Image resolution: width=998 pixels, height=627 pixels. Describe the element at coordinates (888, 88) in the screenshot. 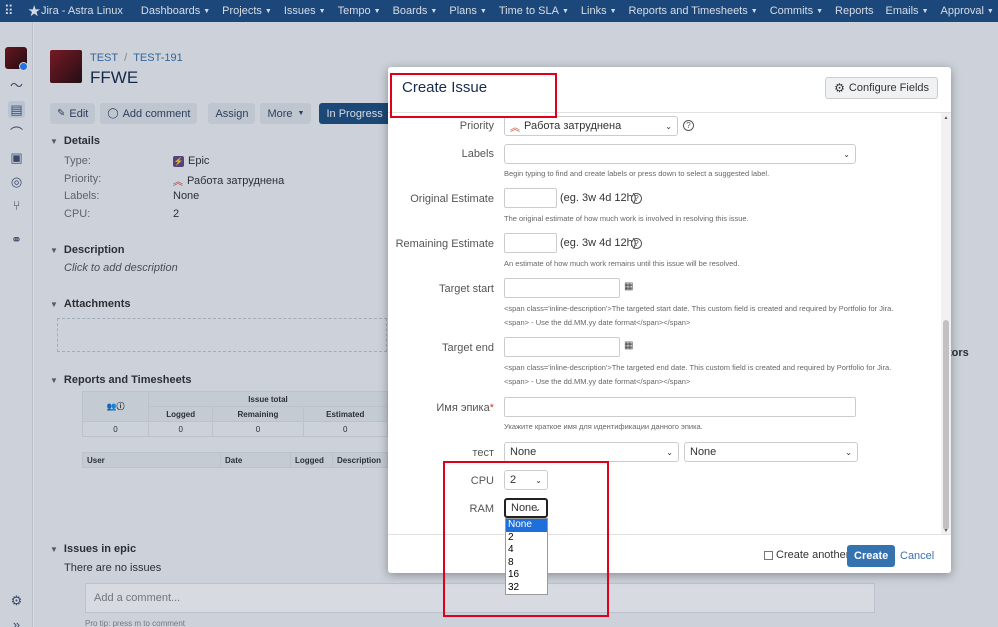

I see `configure-fields-label: Configure Fields` at that location.